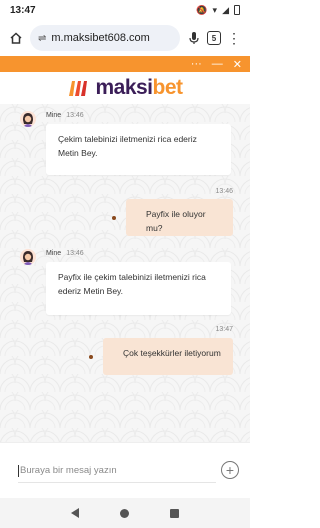 This screenshot has width=320, height=528. I want to click on minimize-icon: —, so click(217, 64).